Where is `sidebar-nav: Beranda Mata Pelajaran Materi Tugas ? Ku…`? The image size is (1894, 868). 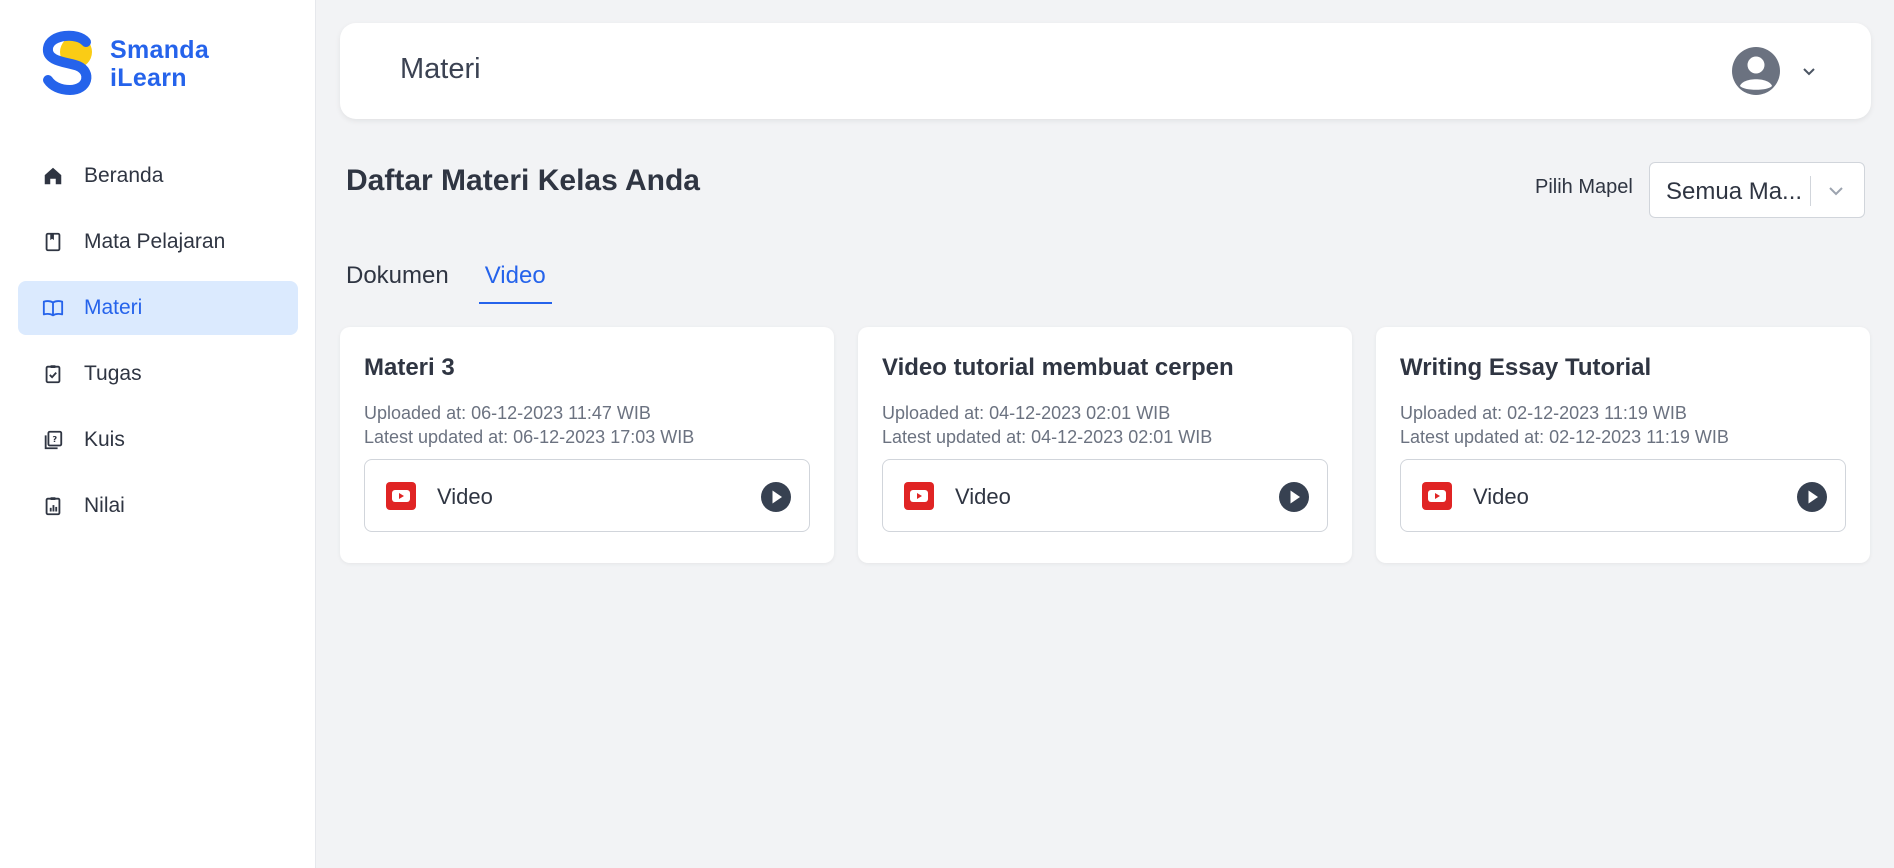
sidebar-nav: Beranda Mata Pelajaran Materi Tugas ? Ku… is located at coordinates (158, 347).